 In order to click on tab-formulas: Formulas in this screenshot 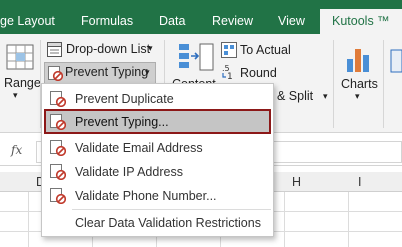, I will do `click(107, 21)`.